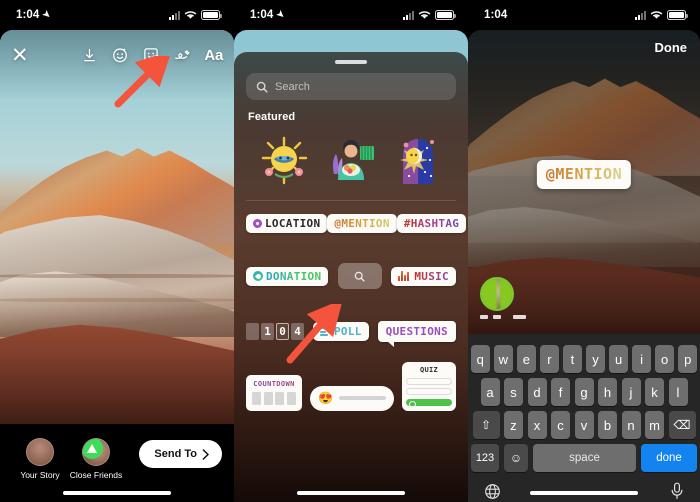  I want to click on countdown-number-sticker: 1 0 4, so click(275, 331).